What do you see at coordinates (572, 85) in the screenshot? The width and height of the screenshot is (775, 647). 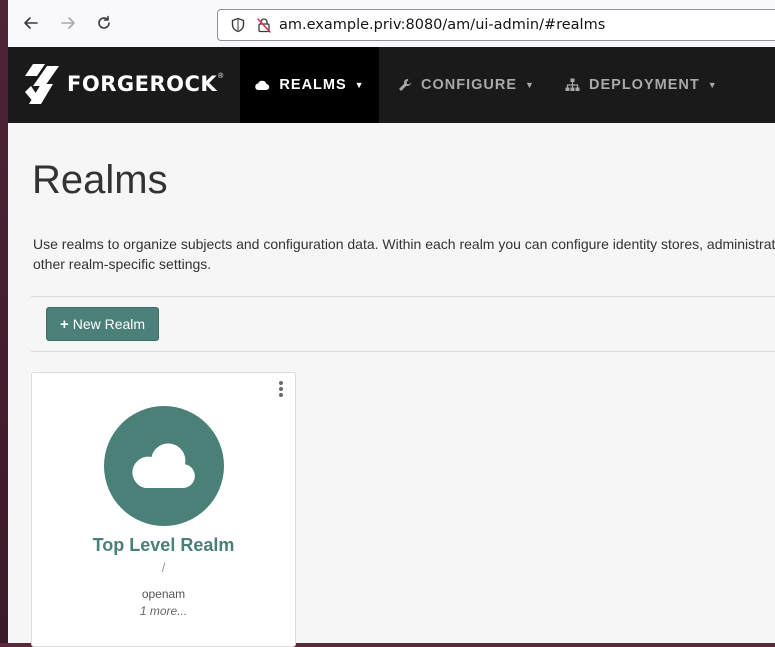 I see `sitemap-icon` at bounding box center [572, 85].